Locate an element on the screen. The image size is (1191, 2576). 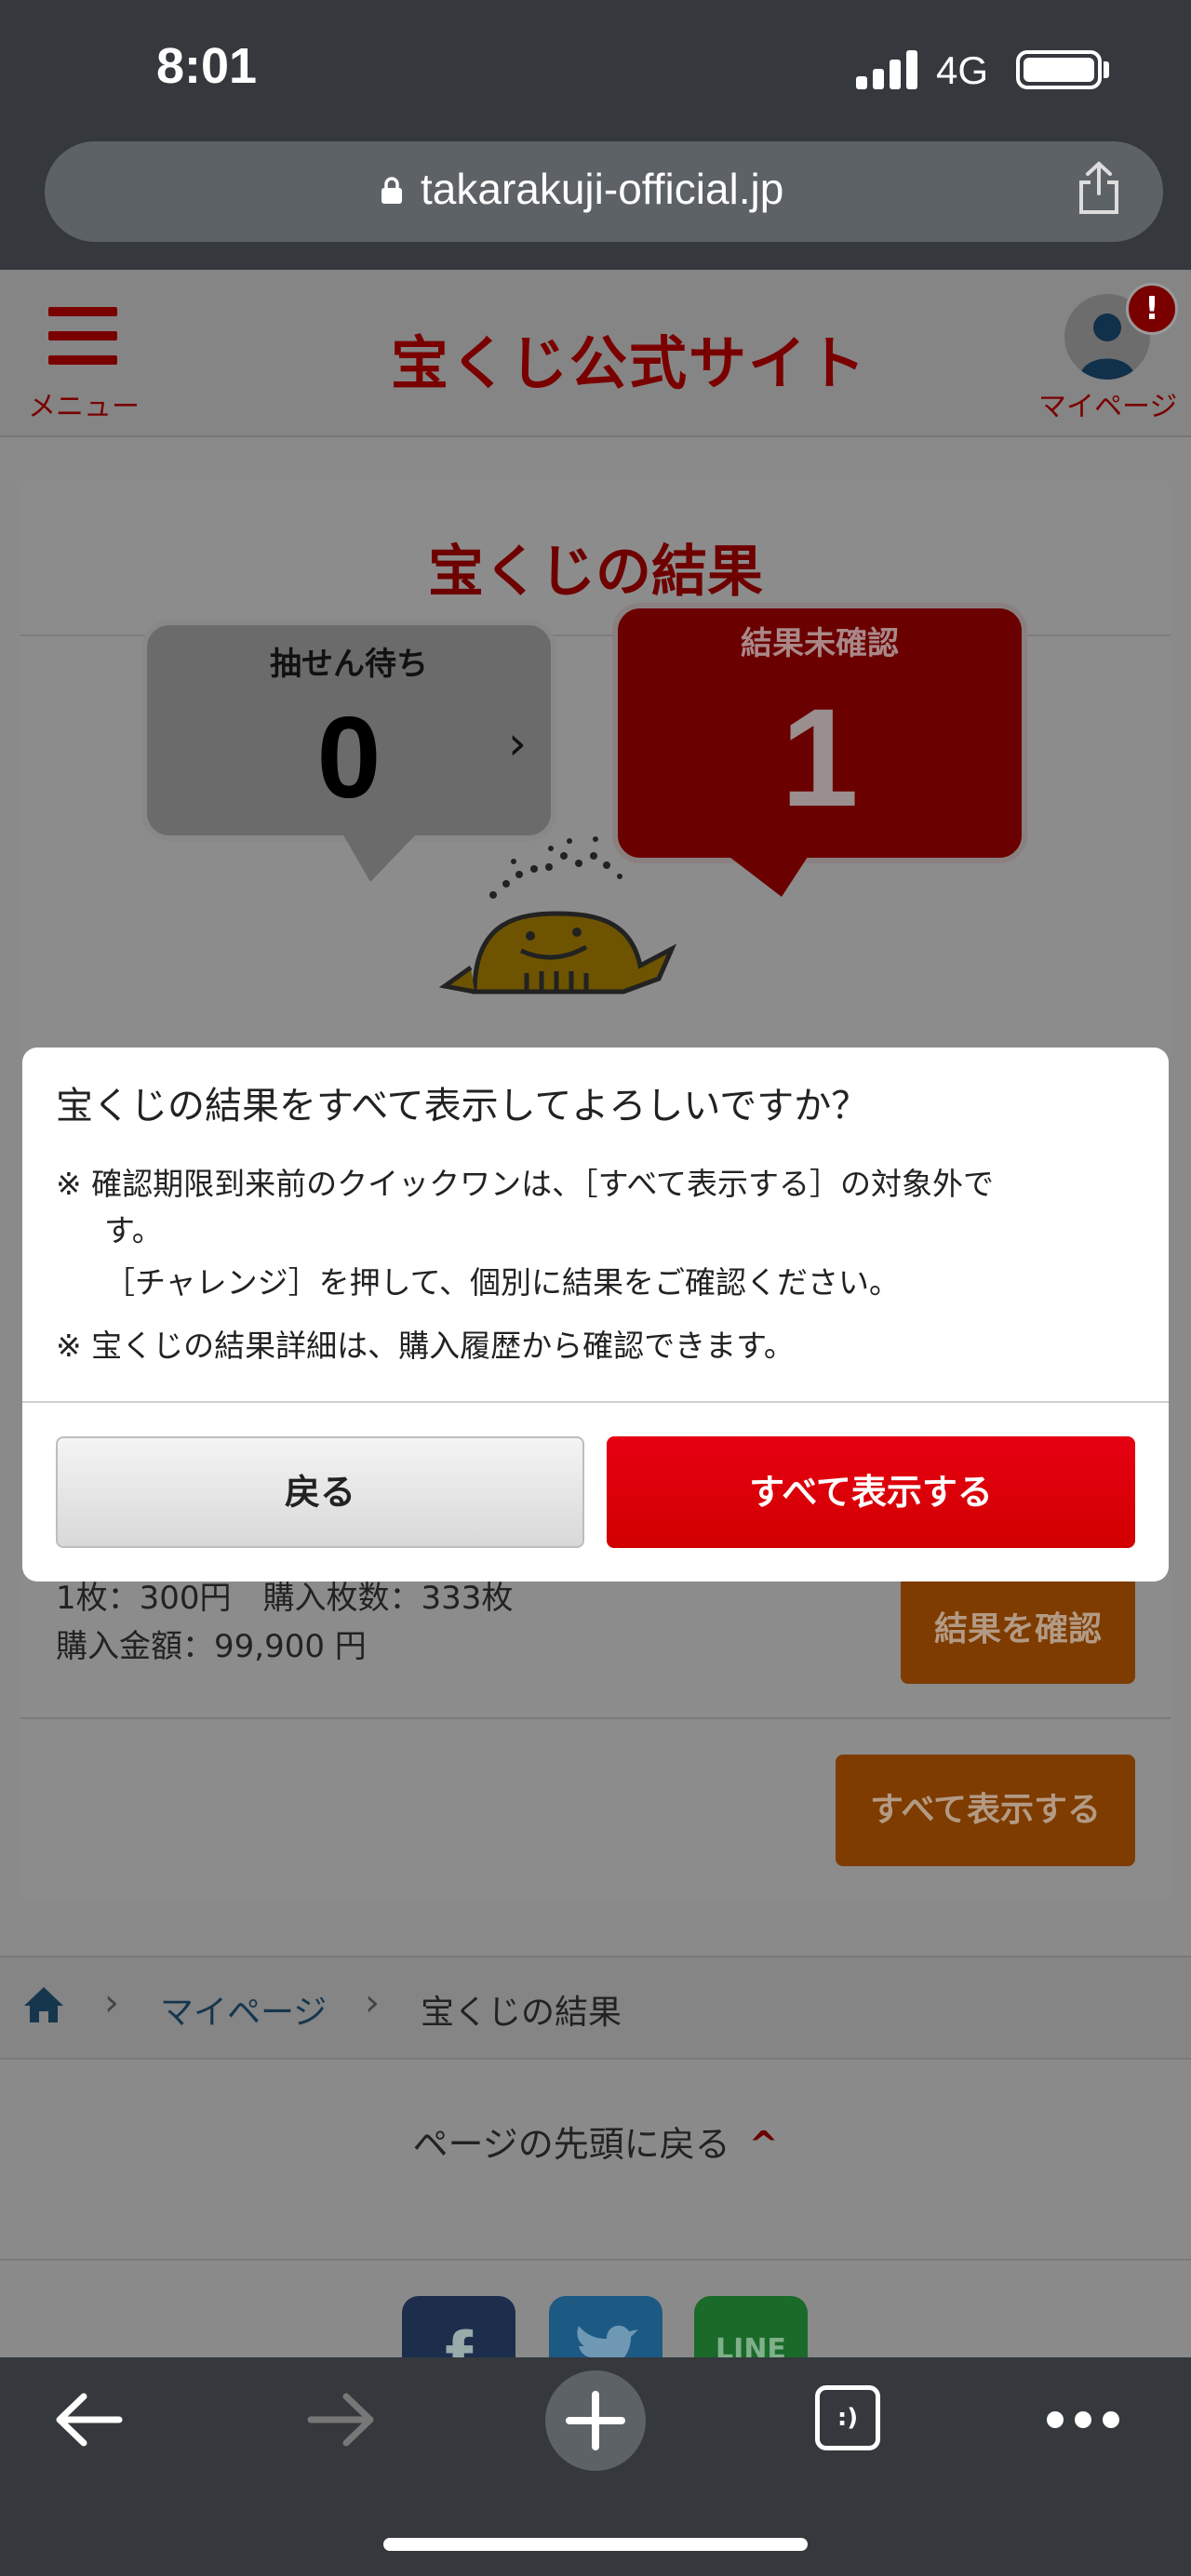
unconfirmed-label: 結果未確認 is located at coordinates (820, 643).